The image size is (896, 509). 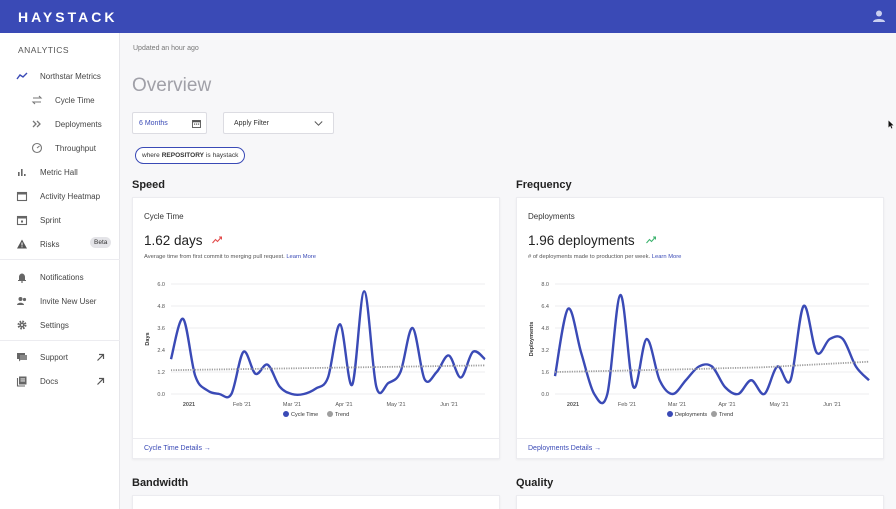 I want to click on bell-icon, so click(x=22, y=277).